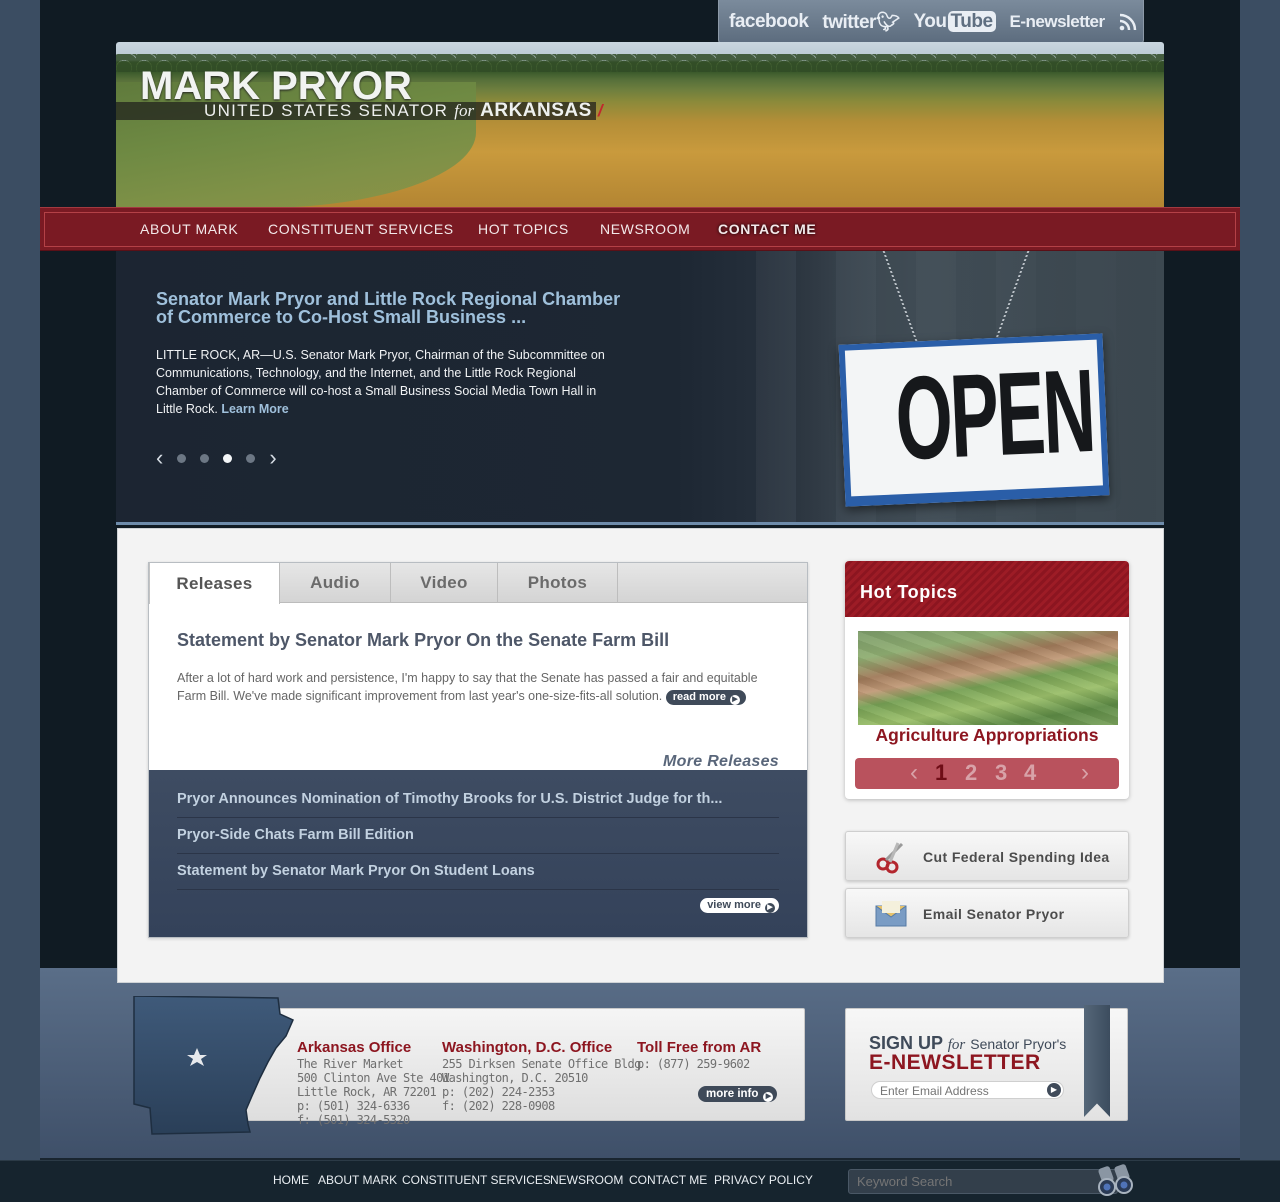  Describe the element at coordinates (693, 1064) in the screenshot. I see `tollfree-phone: p: (877) 259-9602` at that location.